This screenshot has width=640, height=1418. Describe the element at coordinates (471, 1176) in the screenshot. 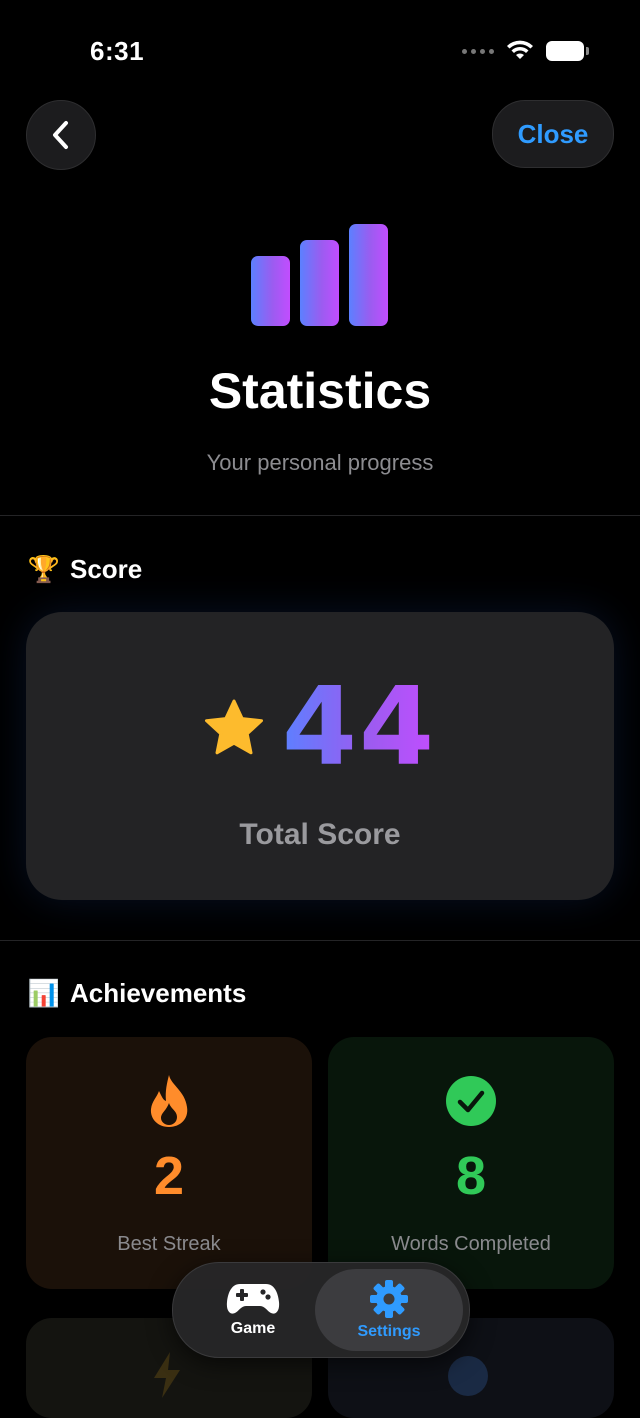

I see `words-completed-value: 8` at that location.